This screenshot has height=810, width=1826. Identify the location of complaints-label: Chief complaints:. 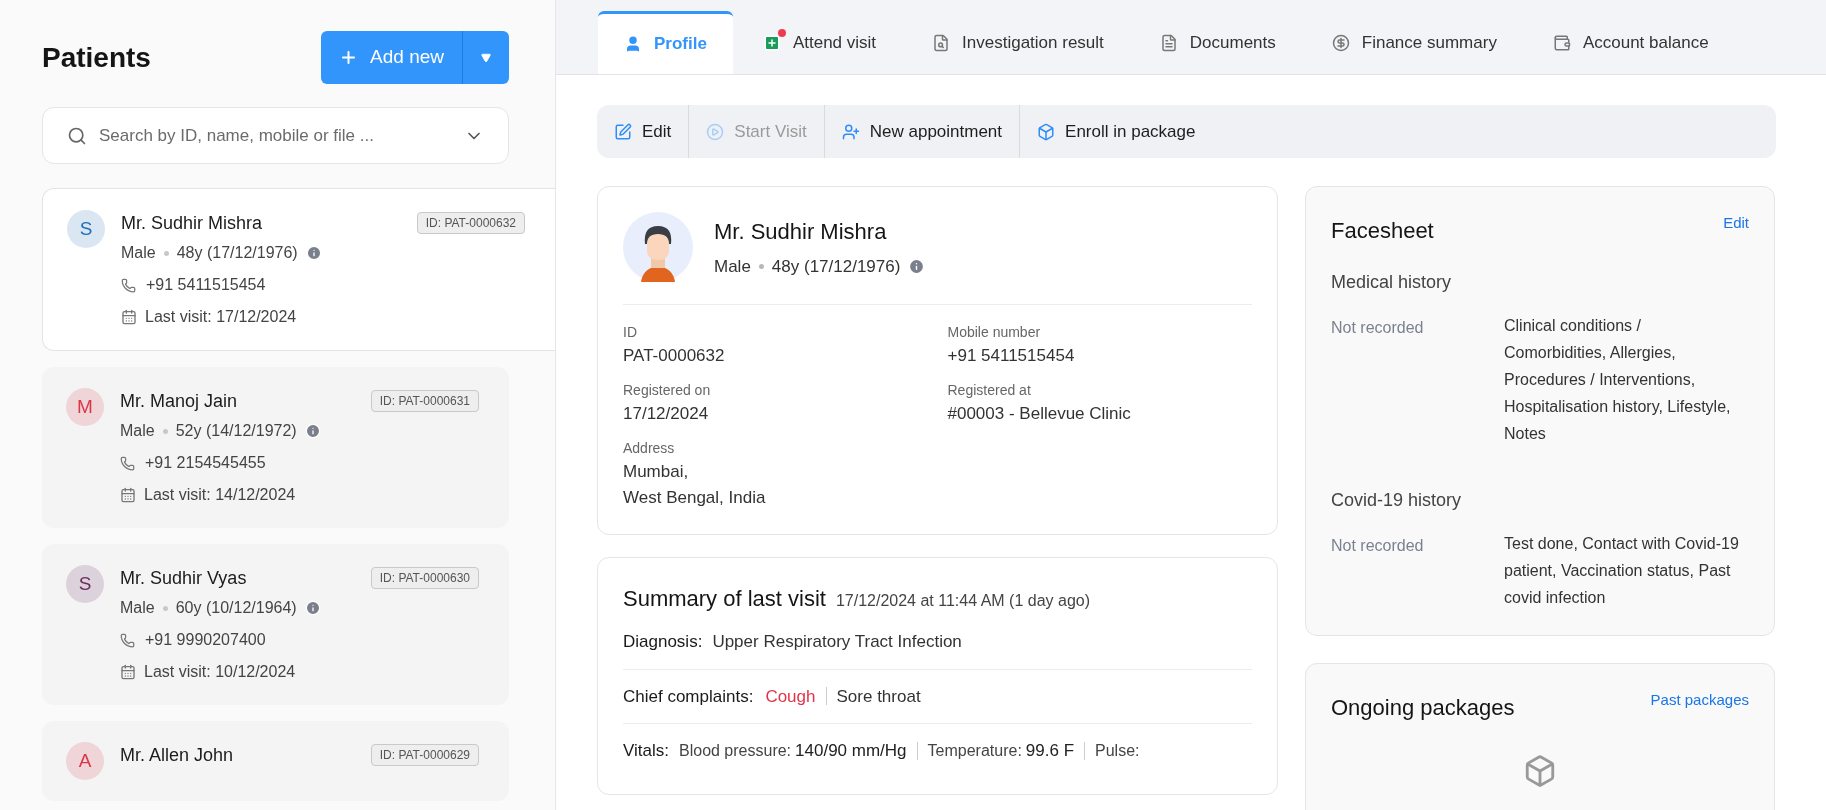
(688, 696).